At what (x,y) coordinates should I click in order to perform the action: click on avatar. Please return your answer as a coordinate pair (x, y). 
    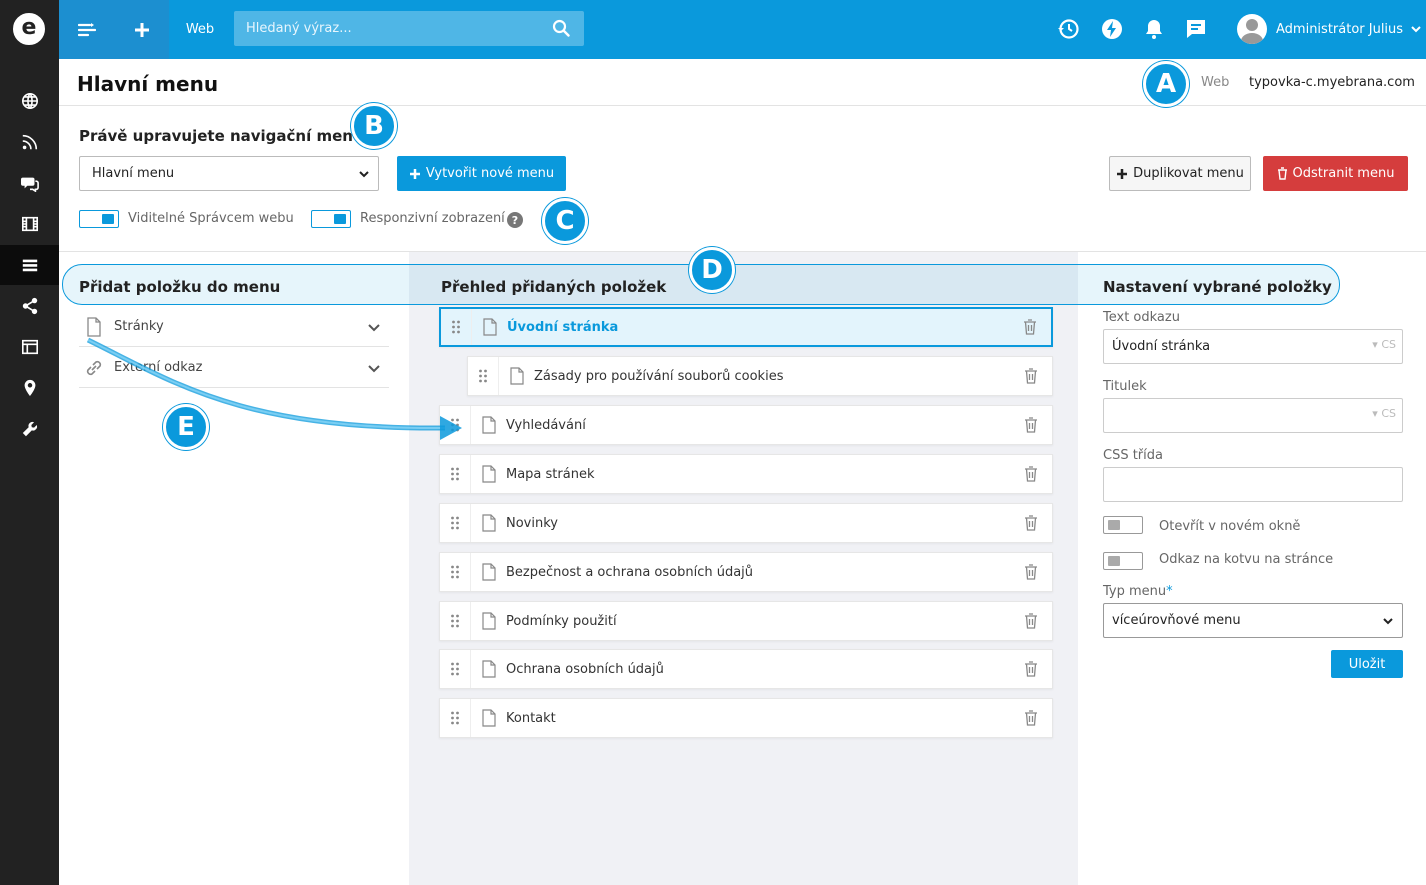
    Looking at the image, I should click on (1252, 29).